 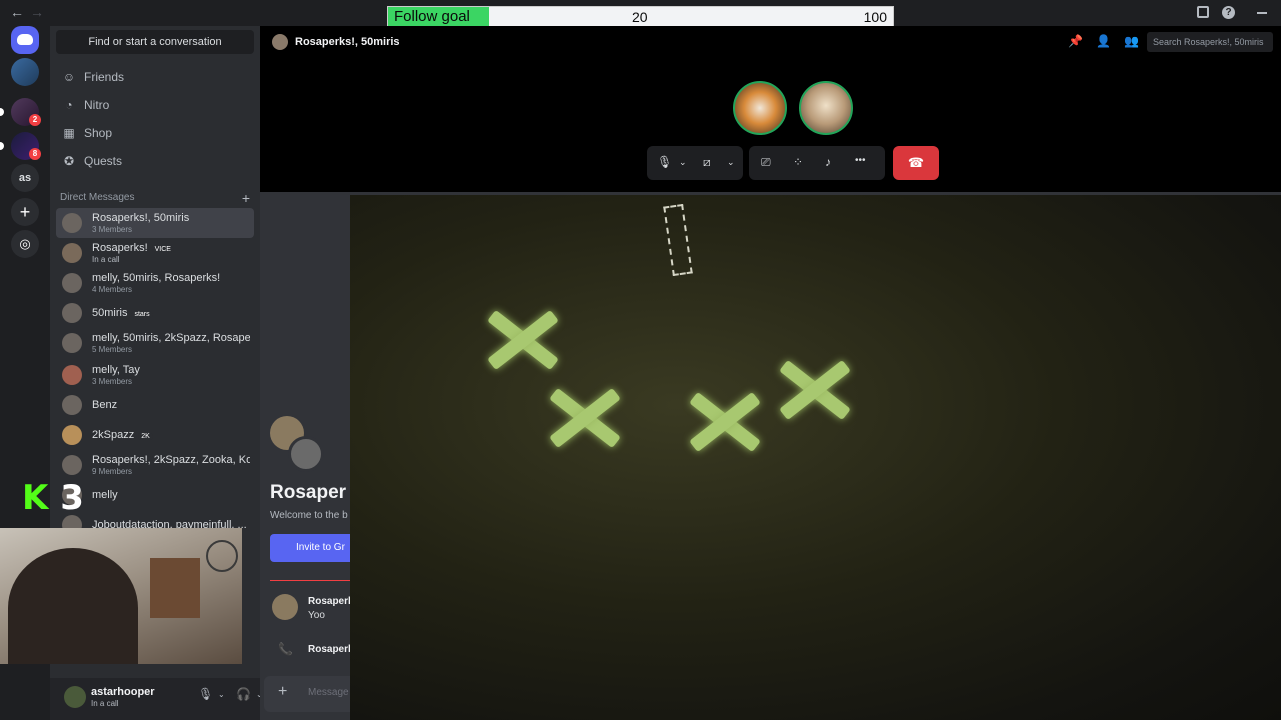 I want to click on shop-icon: ▦, so click(x=69, y=133).